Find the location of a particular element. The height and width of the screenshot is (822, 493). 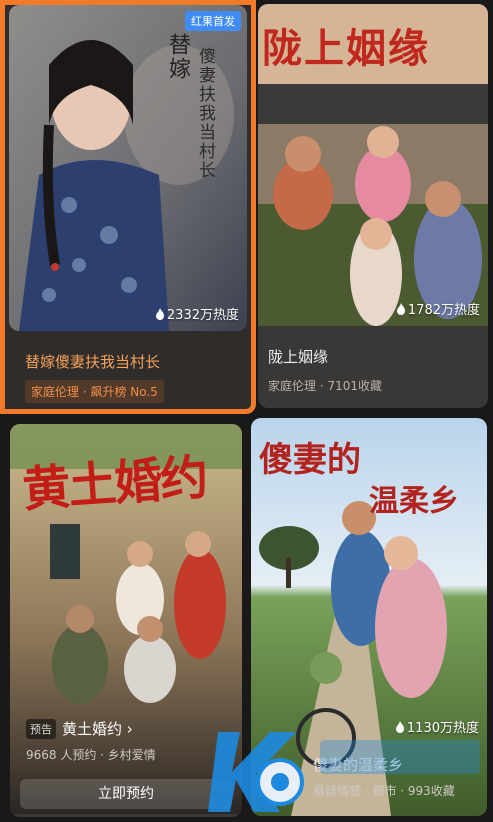

poster-title-4b: 温柔乡 is located at coordinates (414, 501).